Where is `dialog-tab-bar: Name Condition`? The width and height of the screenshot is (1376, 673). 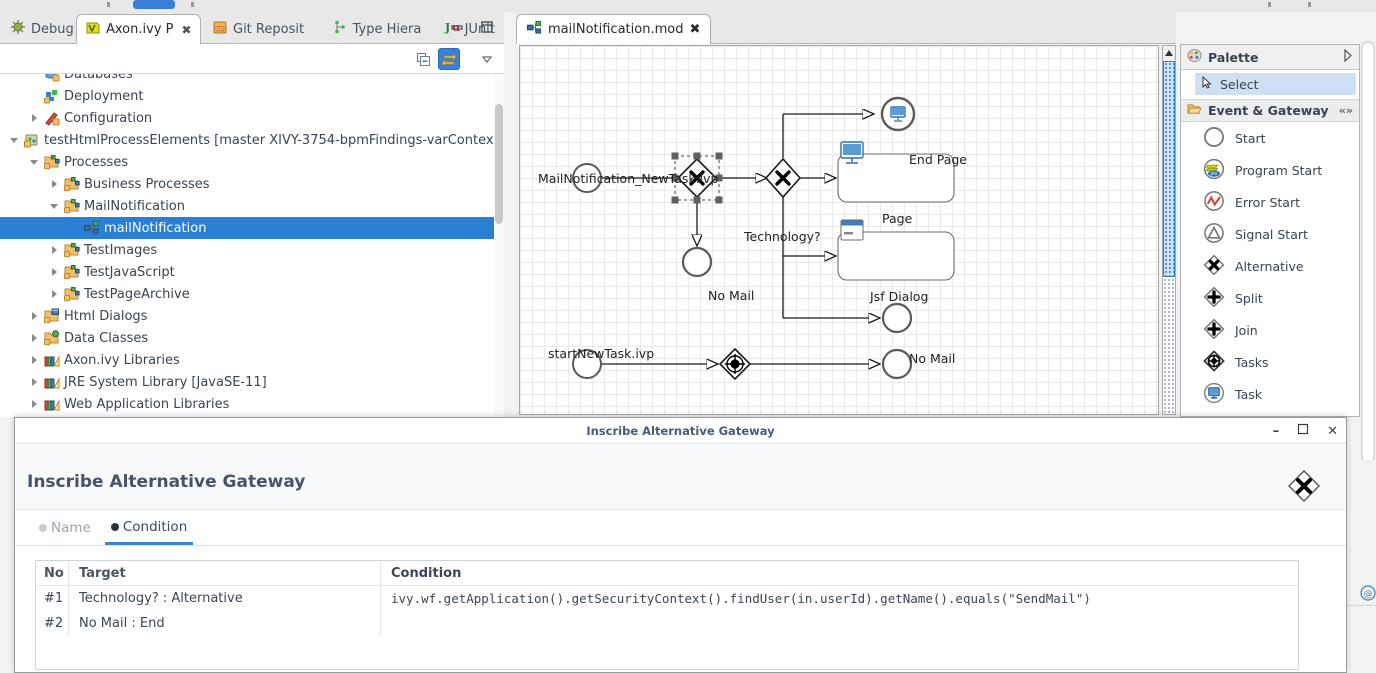
dialog-tab-bar: Name Condition is located at coordinates (680, 528).